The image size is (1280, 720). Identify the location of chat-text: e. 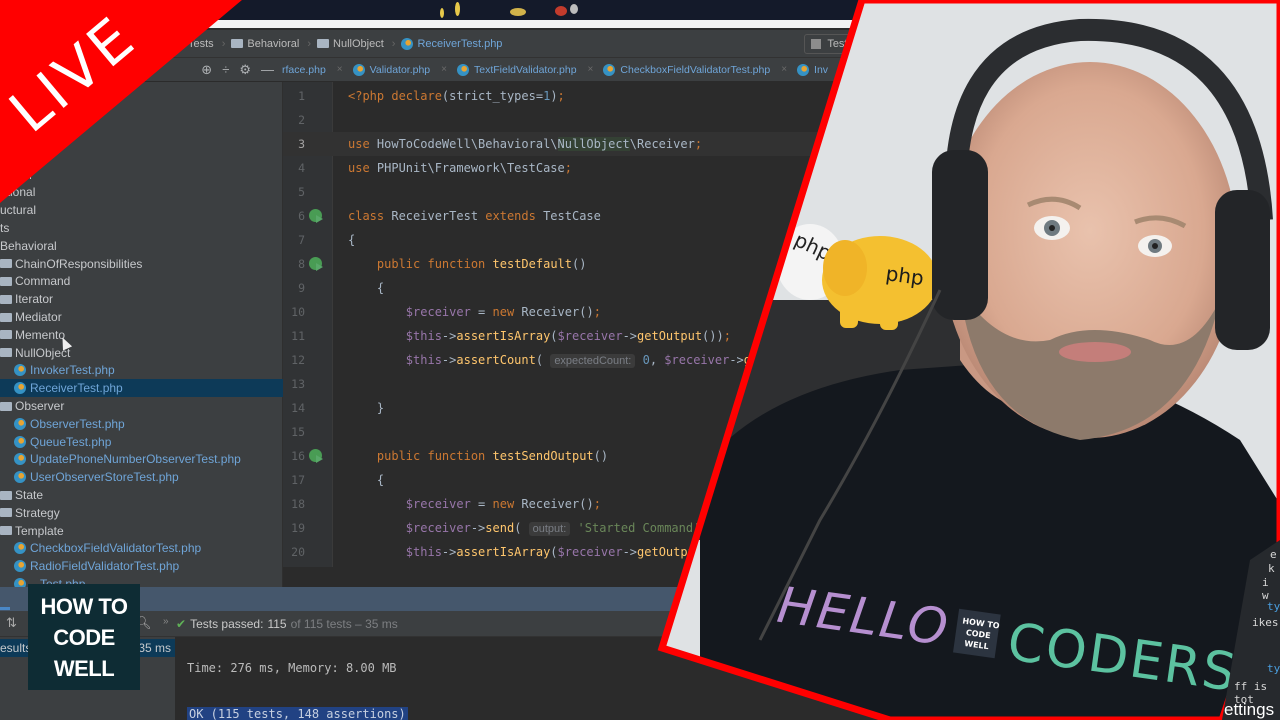
(1273, 554).